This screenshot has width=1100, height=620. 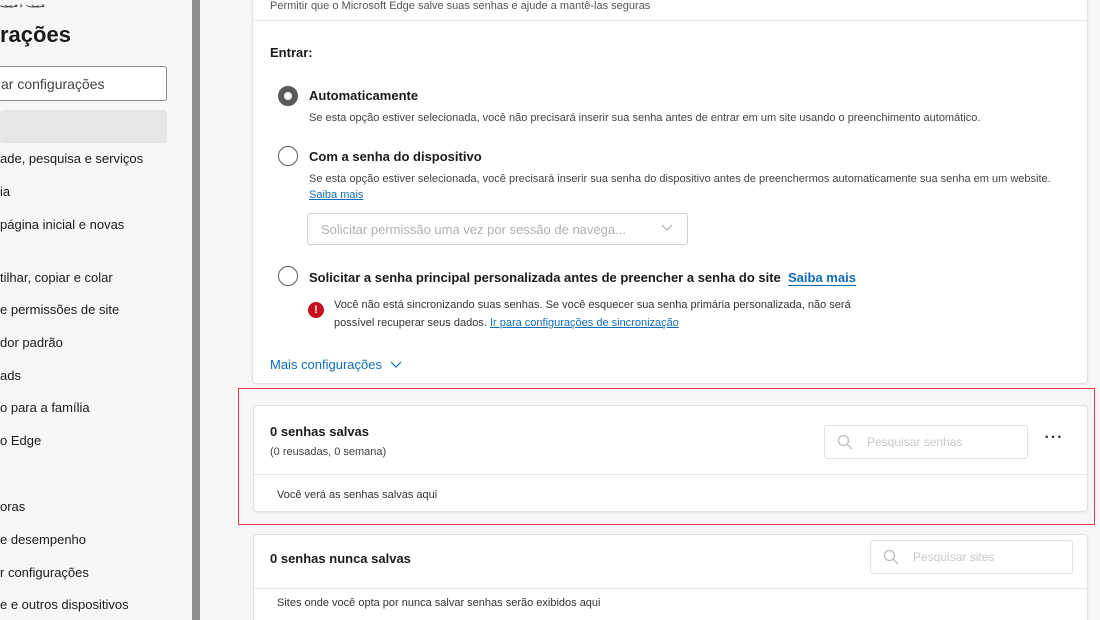 I want to click on sidebar-clipped-text: ‿͜ ̥ ̧ ‿͜ ̧, so click(x=22, y=4).